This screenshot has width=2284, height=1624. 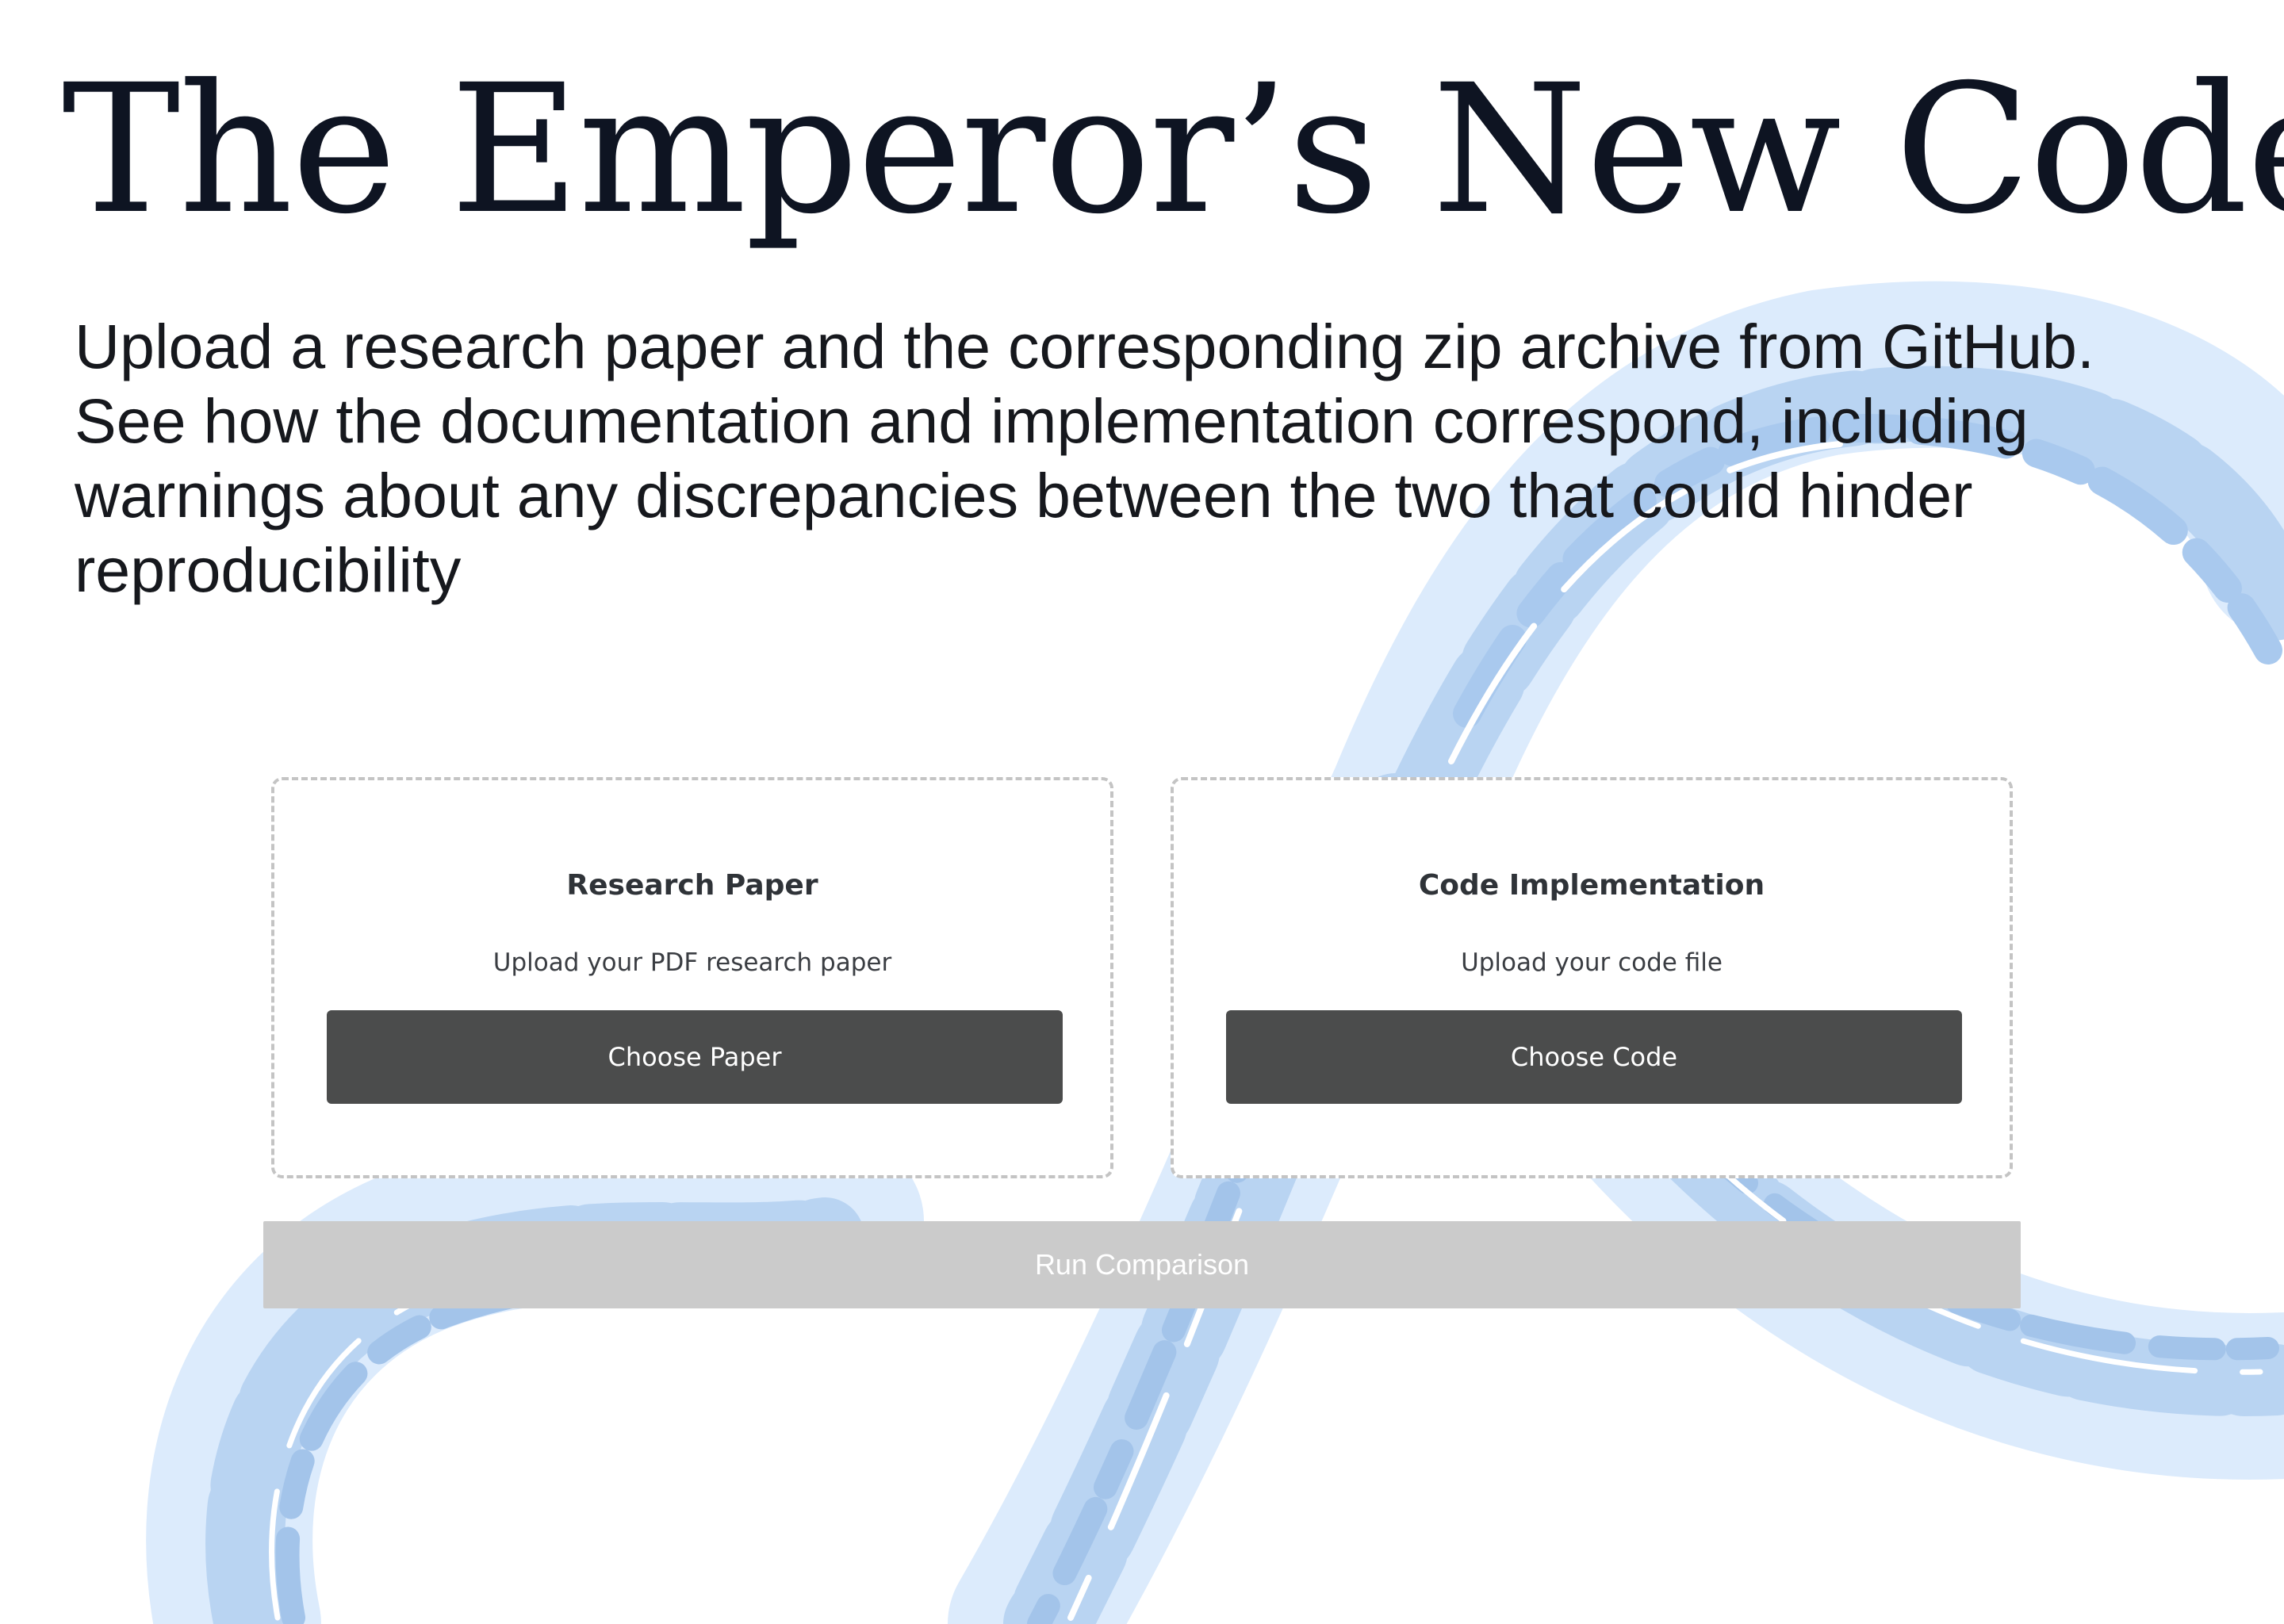 I want to click on run-comparison-button: Run Comparison, so click(x=1142, y=1264).